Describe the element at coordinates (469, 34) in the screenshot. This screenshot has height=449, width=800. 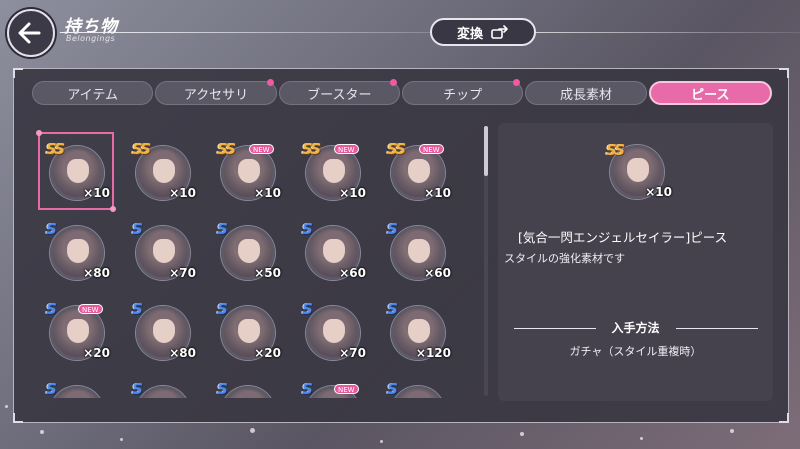
I see `convert-label: 変換` at that location.